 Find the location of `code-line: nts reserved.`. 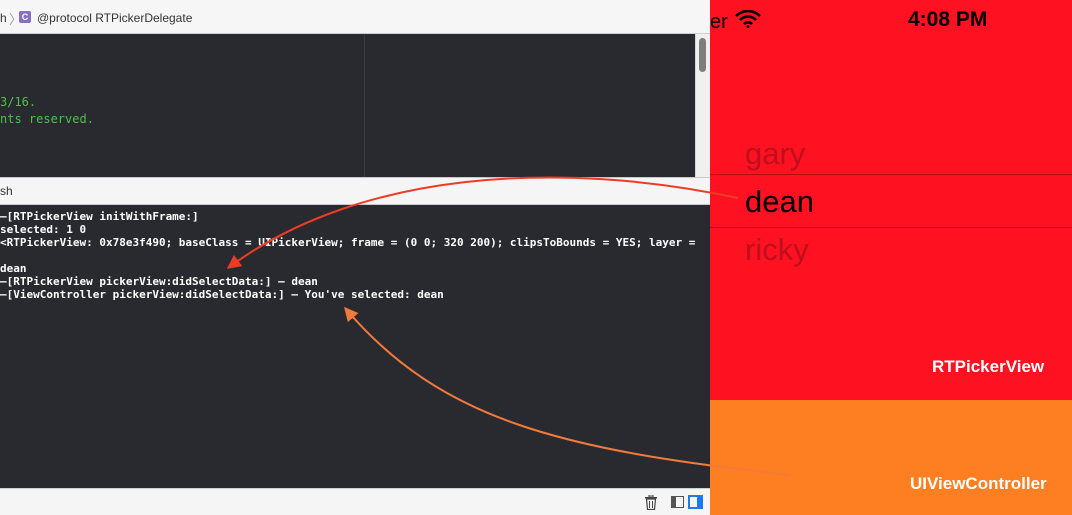

code-line: nts reserved. is located at coordinates (47, 119).